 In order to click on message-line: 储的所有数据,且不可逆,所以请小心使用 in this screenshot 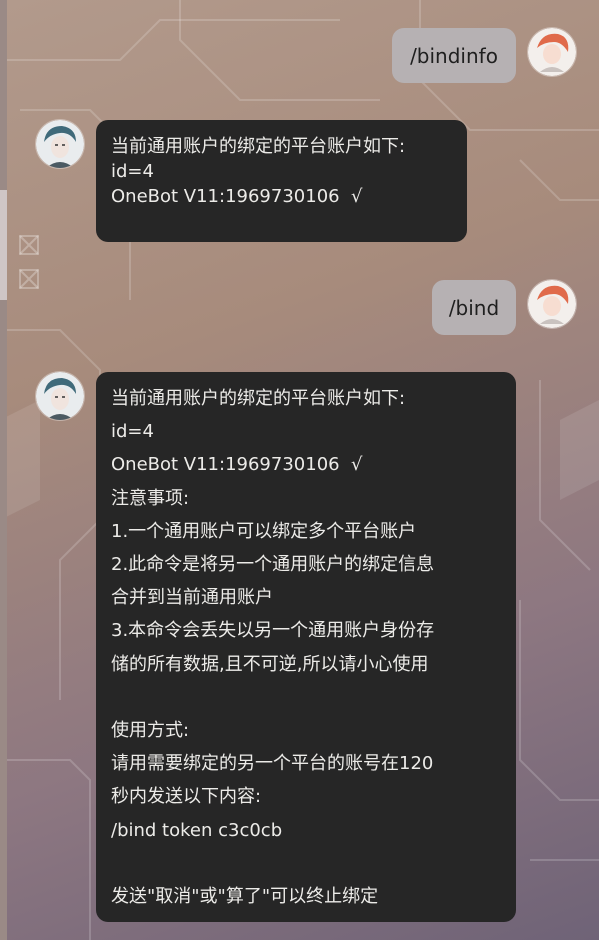, I will do `click(270, 664)`.